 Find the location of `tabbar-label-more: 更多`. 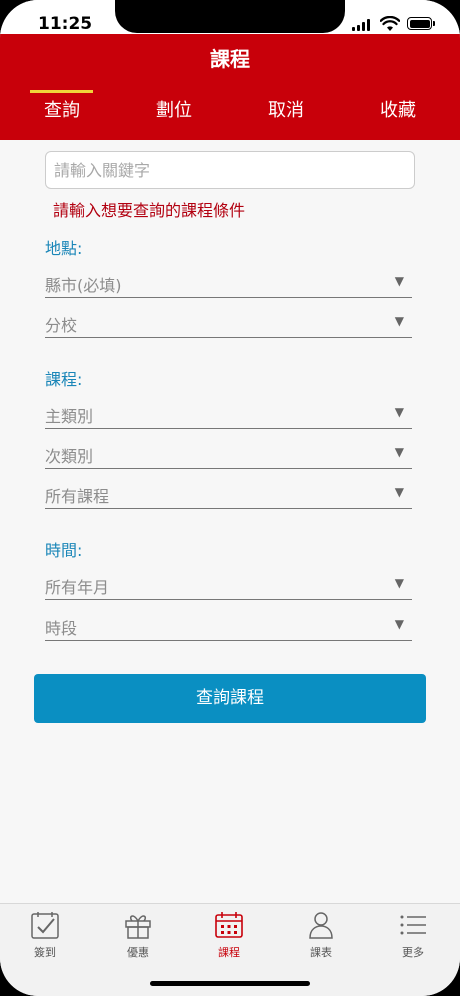

tabbar-label-more: 更多 is located at coordinates (413, 952).